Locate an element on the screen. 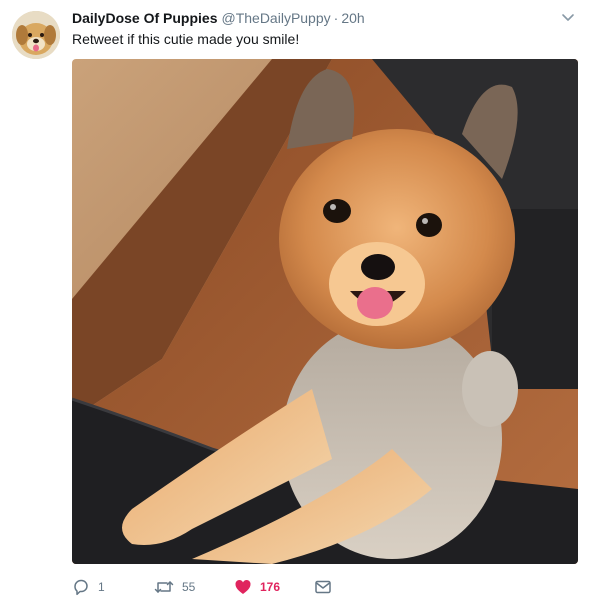  reply-button: 1 is located at coordinates (88, 587).